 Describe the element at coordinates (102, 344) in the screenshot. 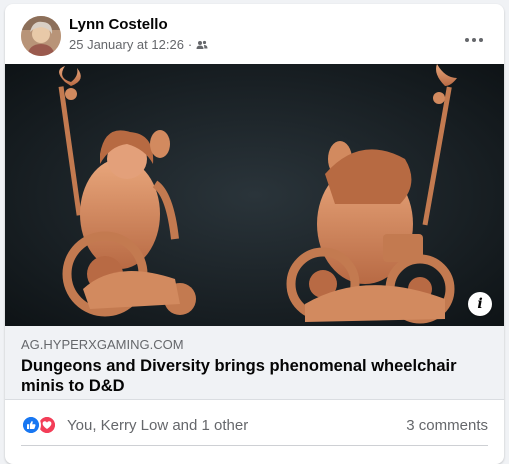

I see `link-domain: AG.HYPERXGAMING.COM` at that location.